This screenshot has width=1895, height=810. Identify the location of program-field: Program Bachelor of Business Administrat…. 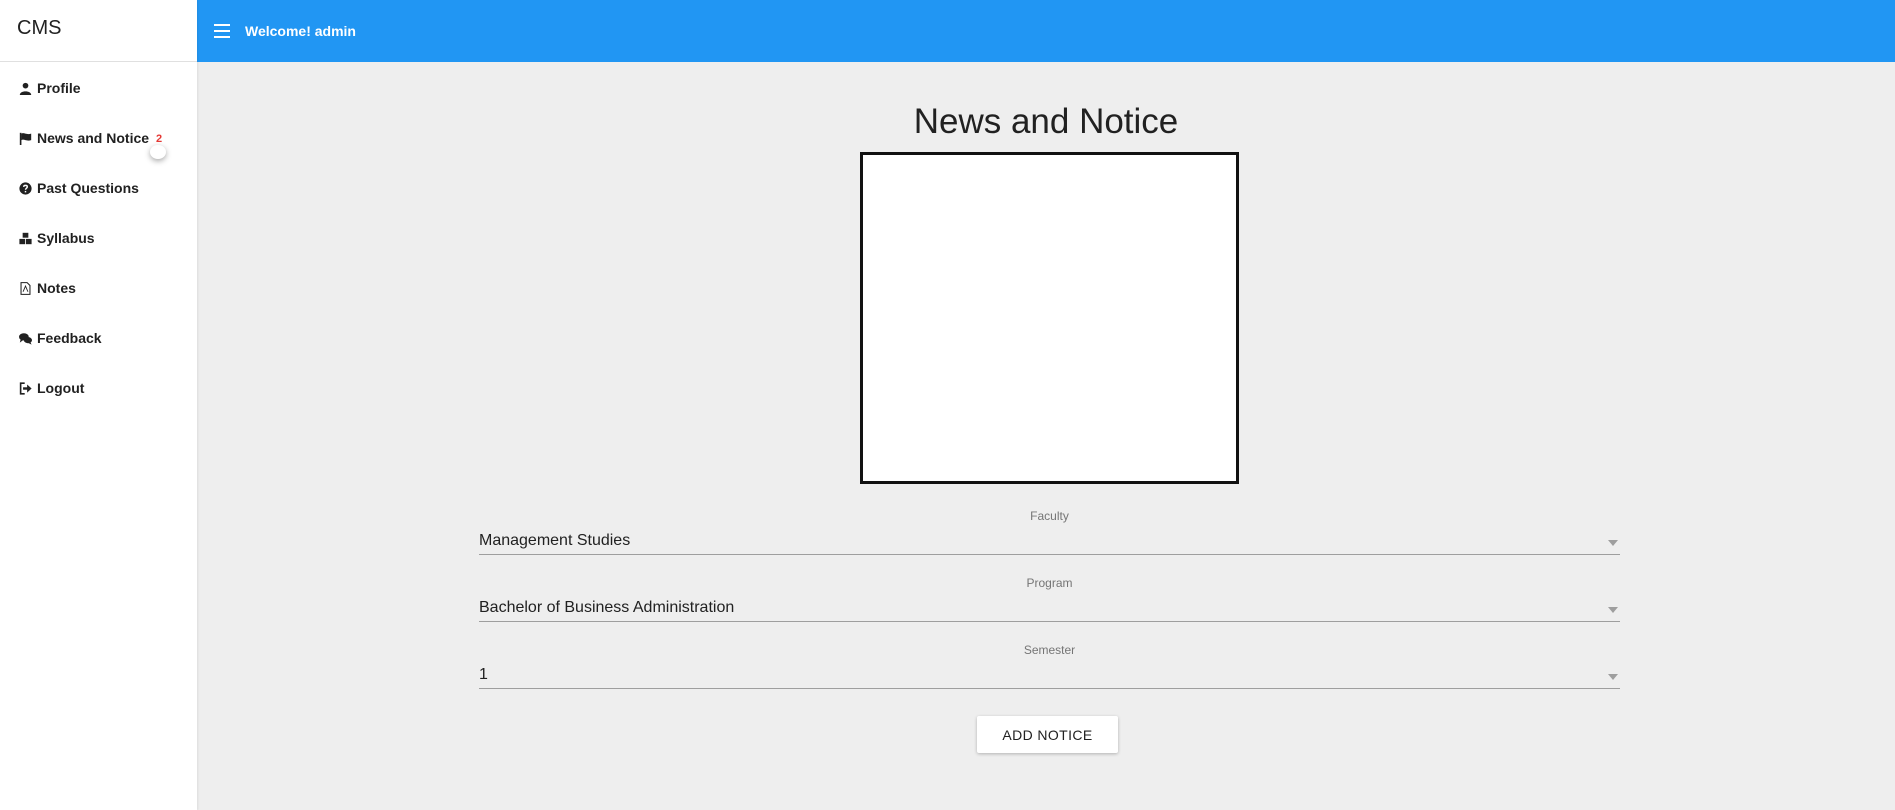
(1049, 599).